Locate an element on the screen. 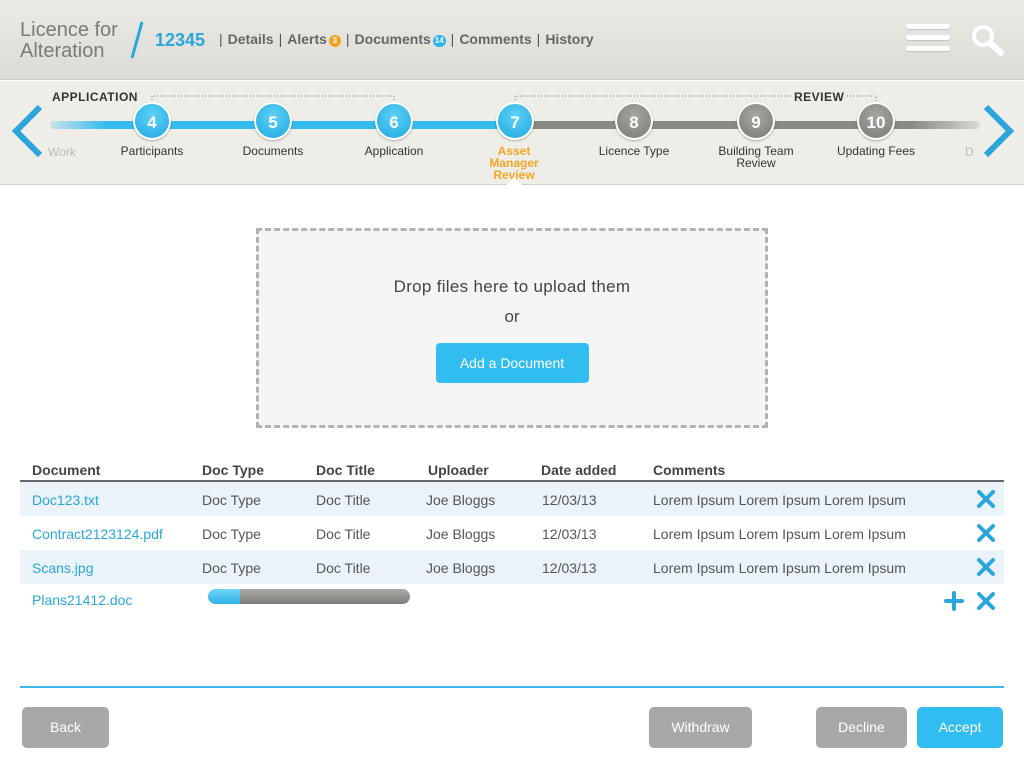 The height and width of the screenshot is (768, 1024). document-link: Doc123.txt is located at coordinates (65, 500).